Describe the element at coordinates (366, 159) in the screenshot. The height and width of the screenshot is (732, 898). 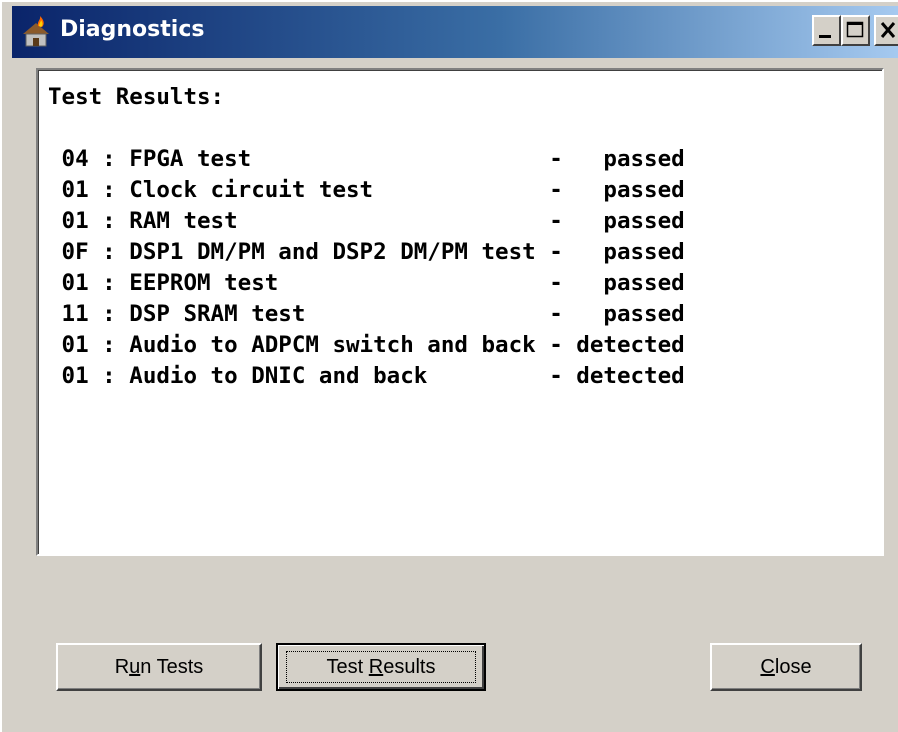
I see `results-line: 04 : FPGA test - passed` at that location.